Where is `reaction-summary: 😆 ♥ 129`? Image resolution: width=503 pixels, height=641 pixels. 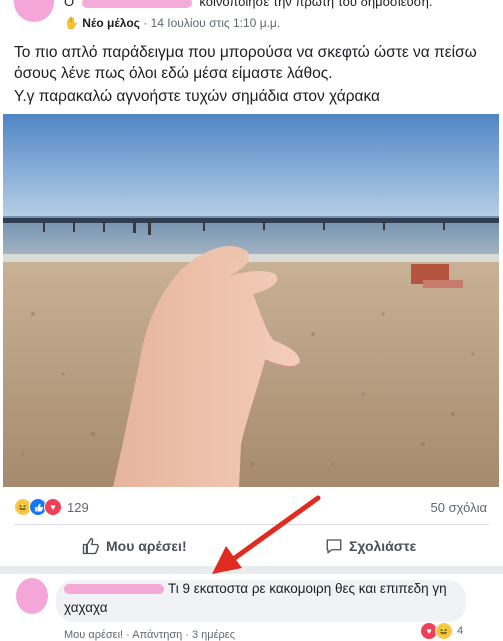
reaction-summary: 😆 ♥ 129 is located at coordinates (51, 507).